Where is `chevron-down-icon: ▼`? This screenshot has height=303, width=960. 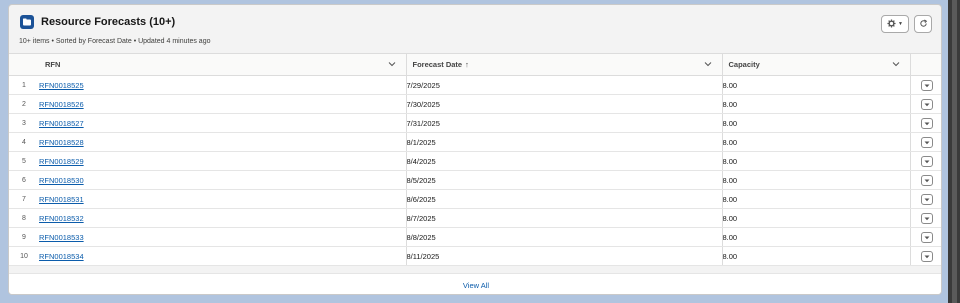 chevron-down-icon: ▼ is located at coordinates (900, 24).